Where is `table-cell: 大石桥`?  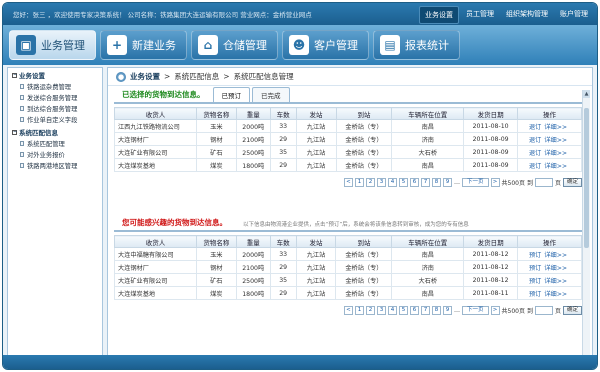 table-cell: 大石桥 is located at coordinates (428, 152).